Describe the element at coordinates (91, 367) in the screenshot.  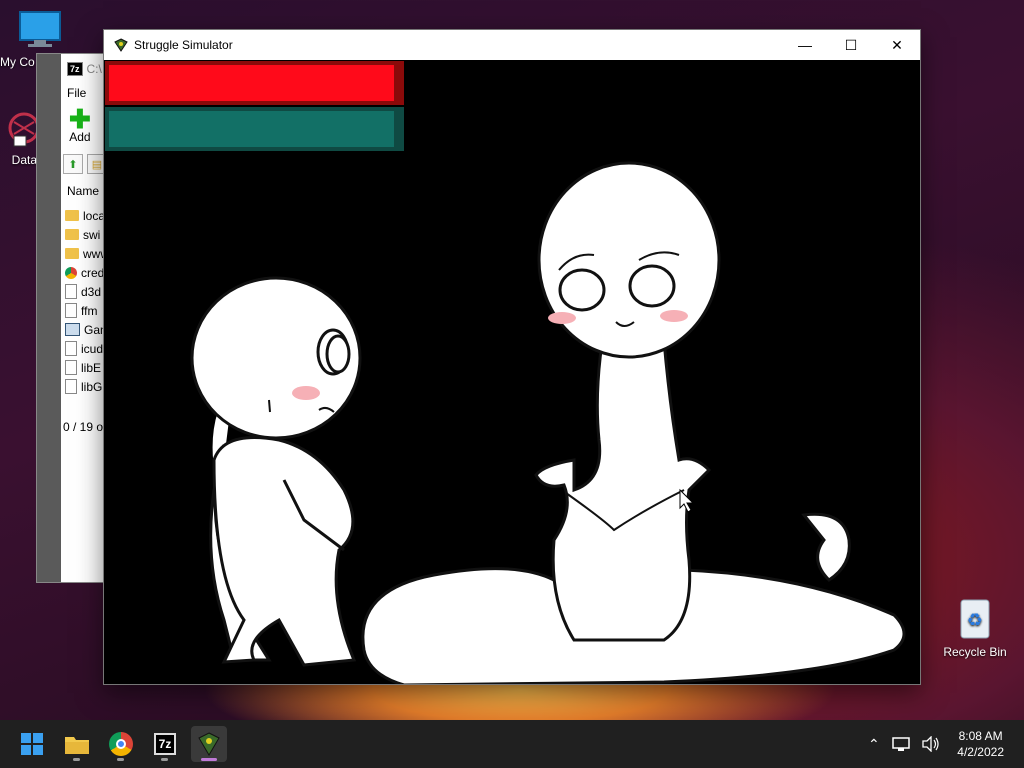
I see `file-name: libE` at that location.